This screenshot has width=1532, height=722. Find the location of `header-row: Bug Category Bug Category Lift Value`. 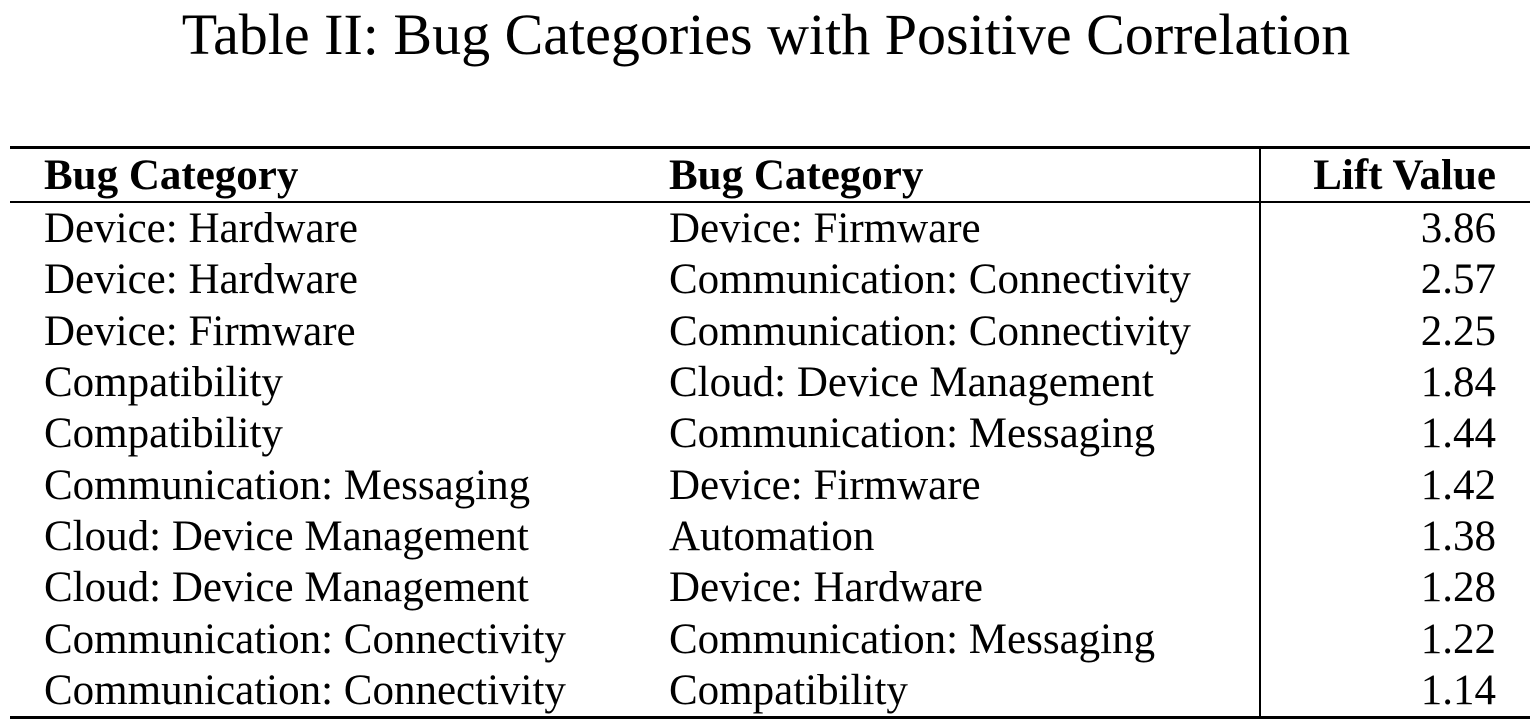

header-row: Bug Category Bug Category Lift Value is located at coordinates (770, 174).